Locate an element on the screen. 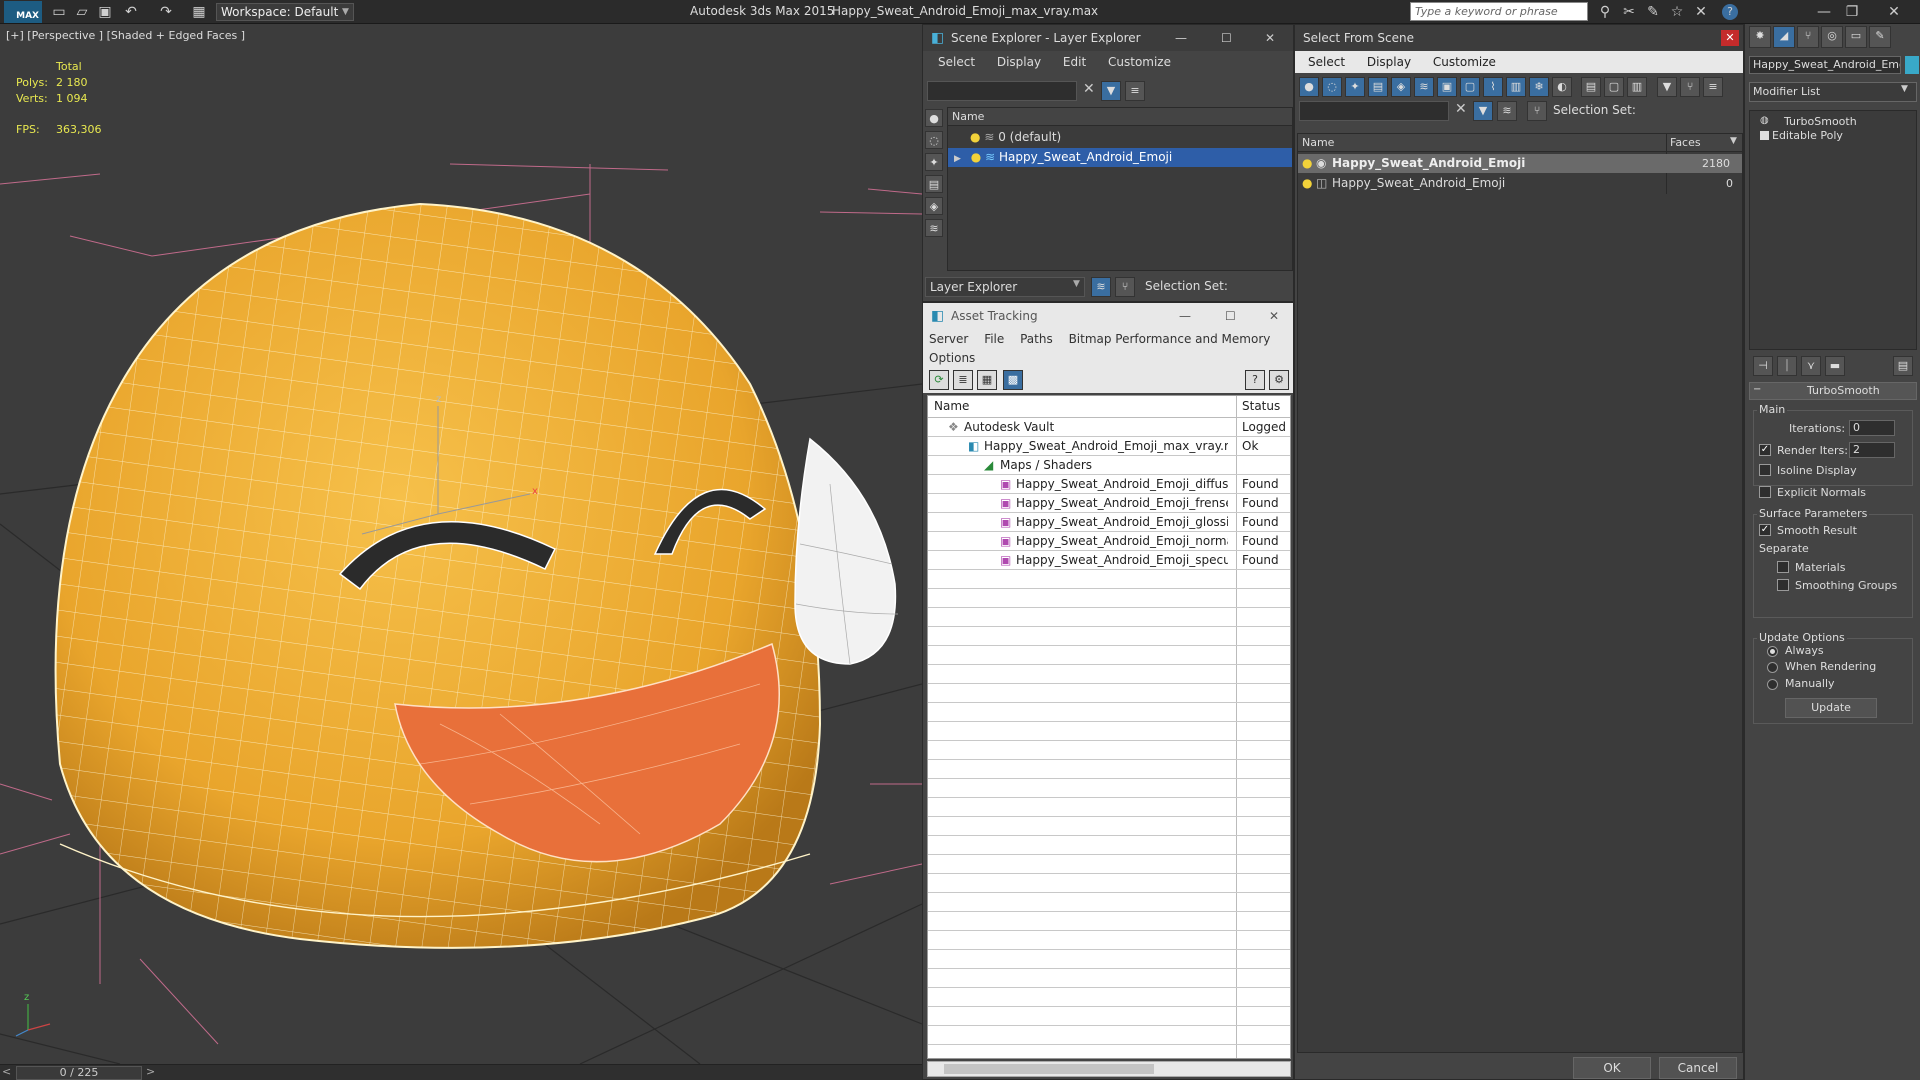 The width and height of the screenshot is (1920, 1080). scene-explorer-titlebar: ◧ Scene Explorer - Layer Explorer — ☐ ✕ is located at coordinates (1108, 38).